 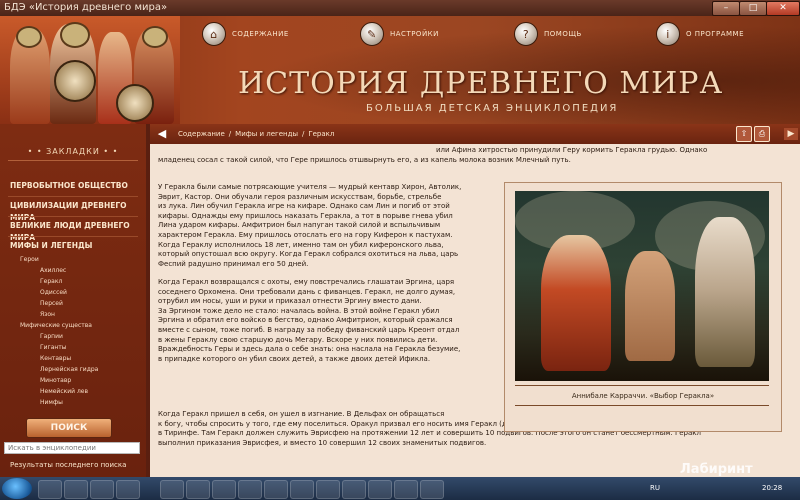 I want to click on taskbar: RU 20:28, so click(x=400, y=488).